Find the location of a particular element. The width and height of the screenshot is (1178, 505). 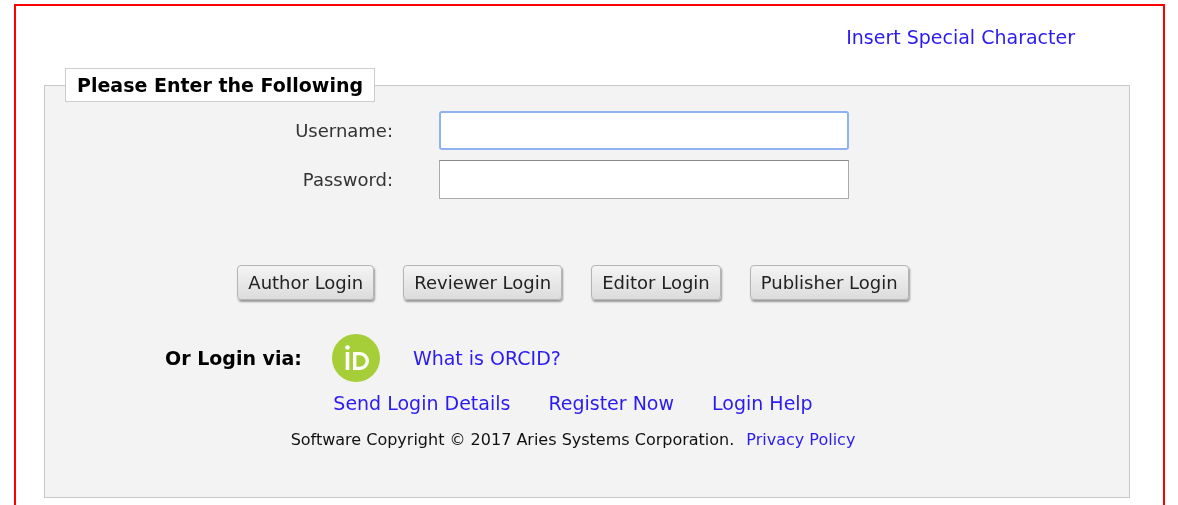

panel-legend: Please Enter the Following is located at coordinates (220, 85).